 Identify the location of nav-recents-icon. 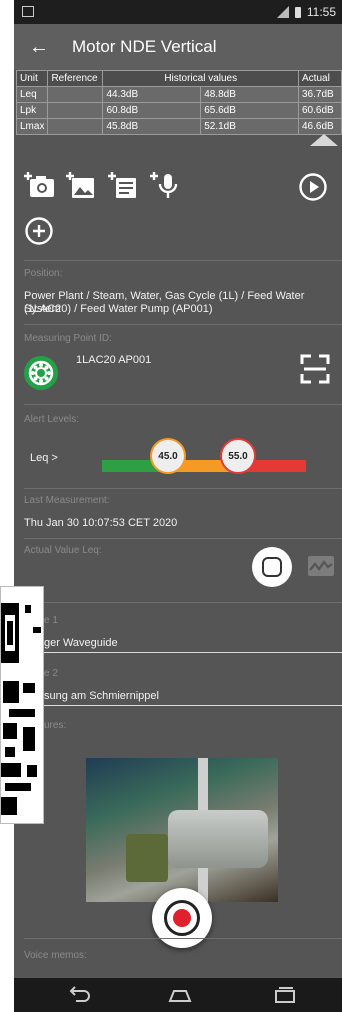
(285, 997).